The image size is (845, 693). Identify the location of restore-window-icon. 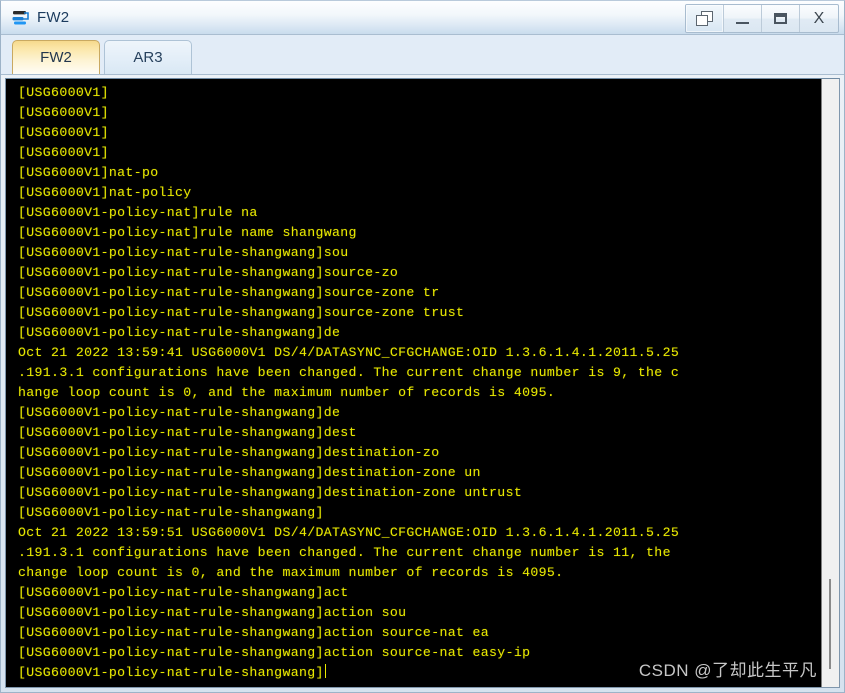
(704, 18).